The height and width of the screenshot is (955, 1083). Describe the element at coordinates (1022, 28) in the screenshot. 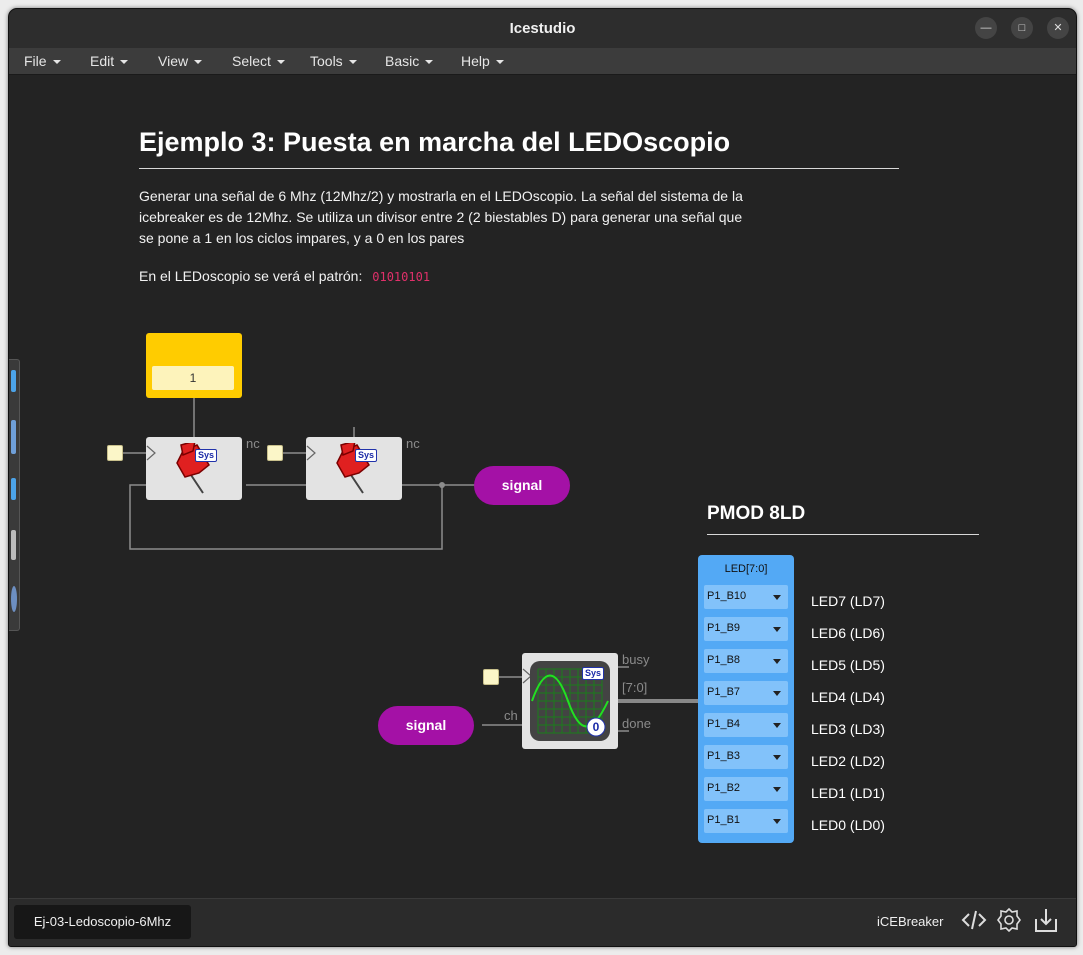

I see `maximize-icon: □` at that location.